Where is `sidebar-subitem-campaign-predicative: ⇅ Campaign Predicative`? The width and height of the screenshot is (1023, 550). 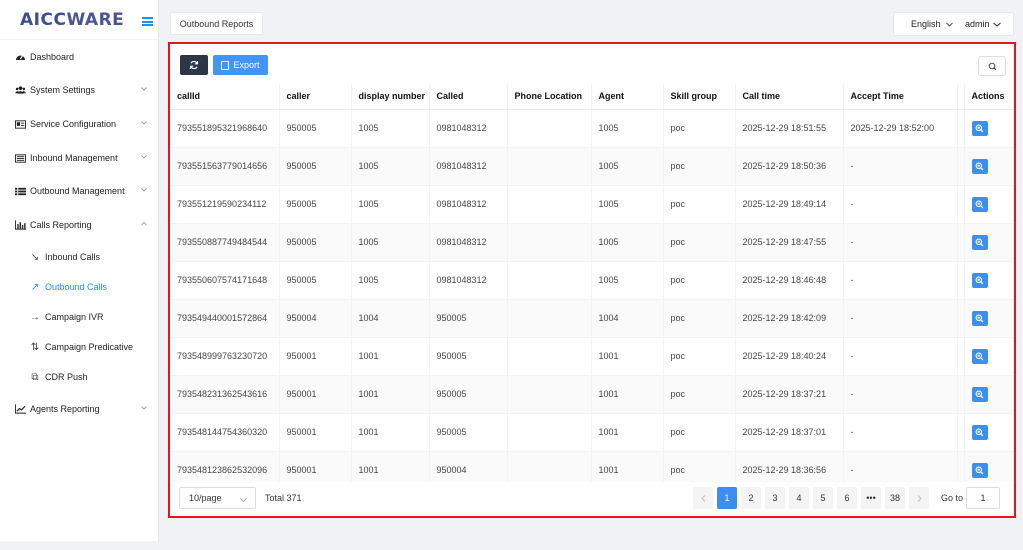 sidebar-subitem-campaign-predicative: ⇅ Campaign Predicative is located at coordinates (79, 347).